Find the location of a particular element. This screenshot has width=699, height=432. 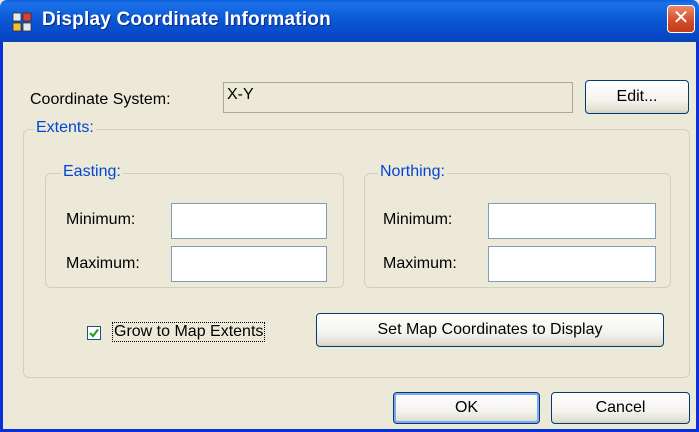

coordinate-system-value: X-Y is located at coordinates (240, 94).